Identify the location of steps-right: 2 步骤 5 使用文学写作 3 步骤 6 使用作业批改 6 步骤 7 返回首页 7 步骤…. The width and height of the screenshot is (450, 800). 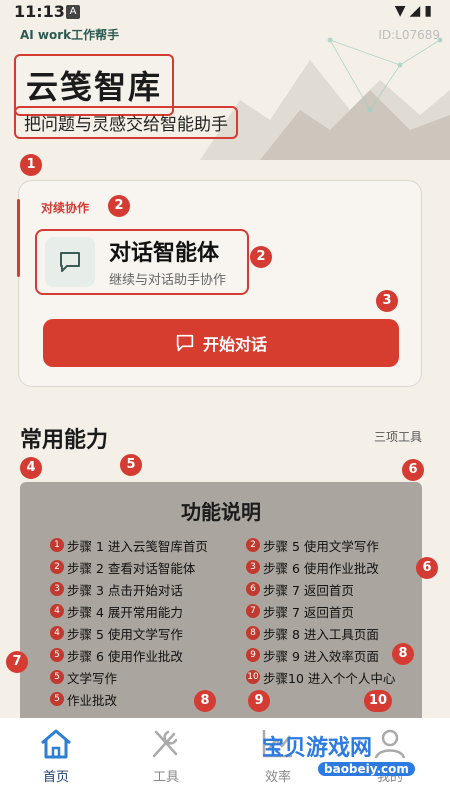
(320, 611).